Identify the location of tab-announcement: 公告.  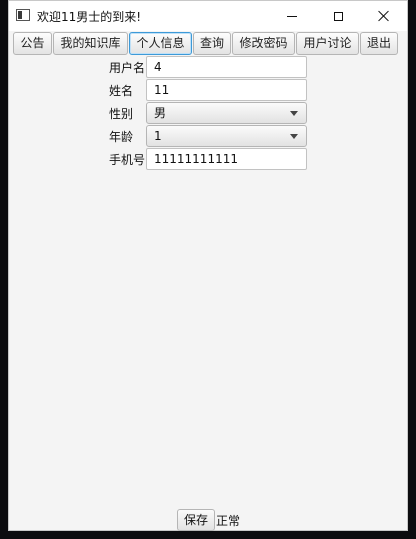
(32, 43).